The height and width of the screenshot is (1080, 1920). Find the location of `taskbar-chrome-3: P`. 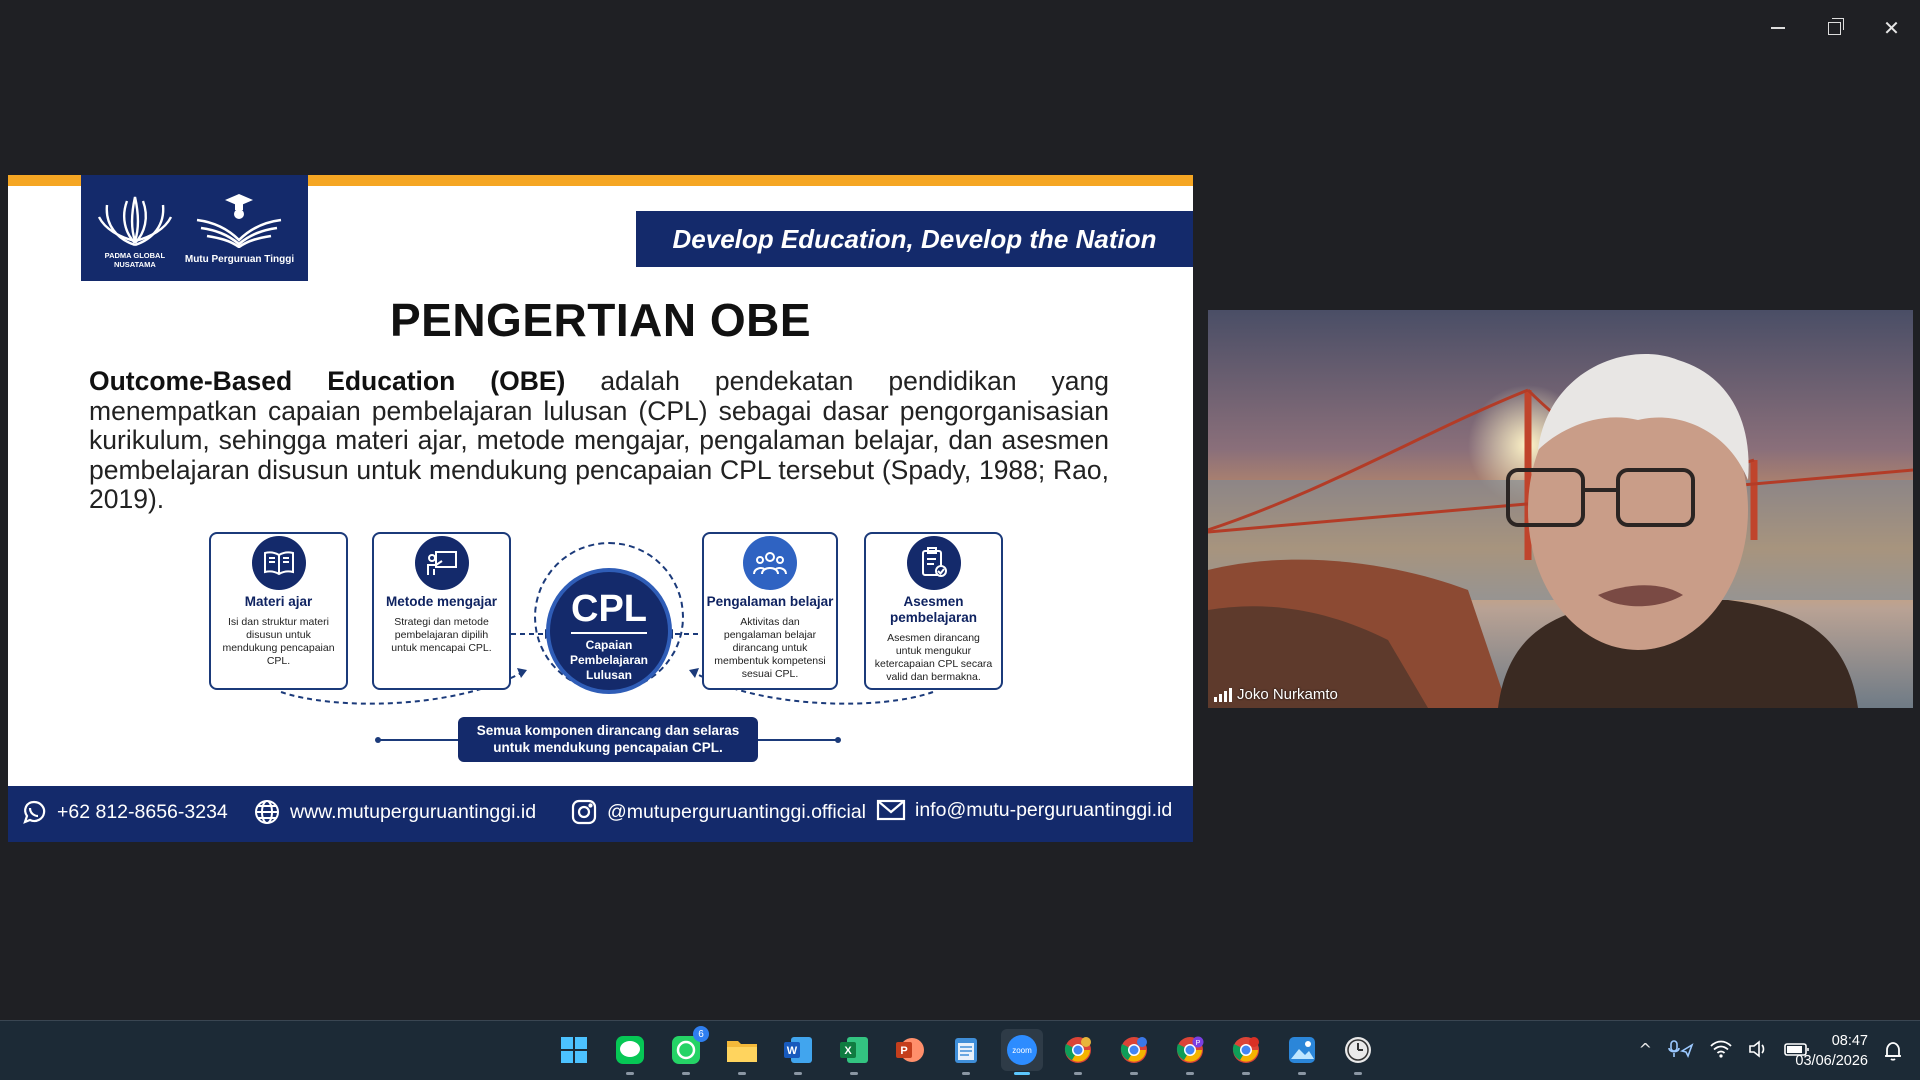

taskbar-chrome-3: P is located at coordinates (1190, 1052).